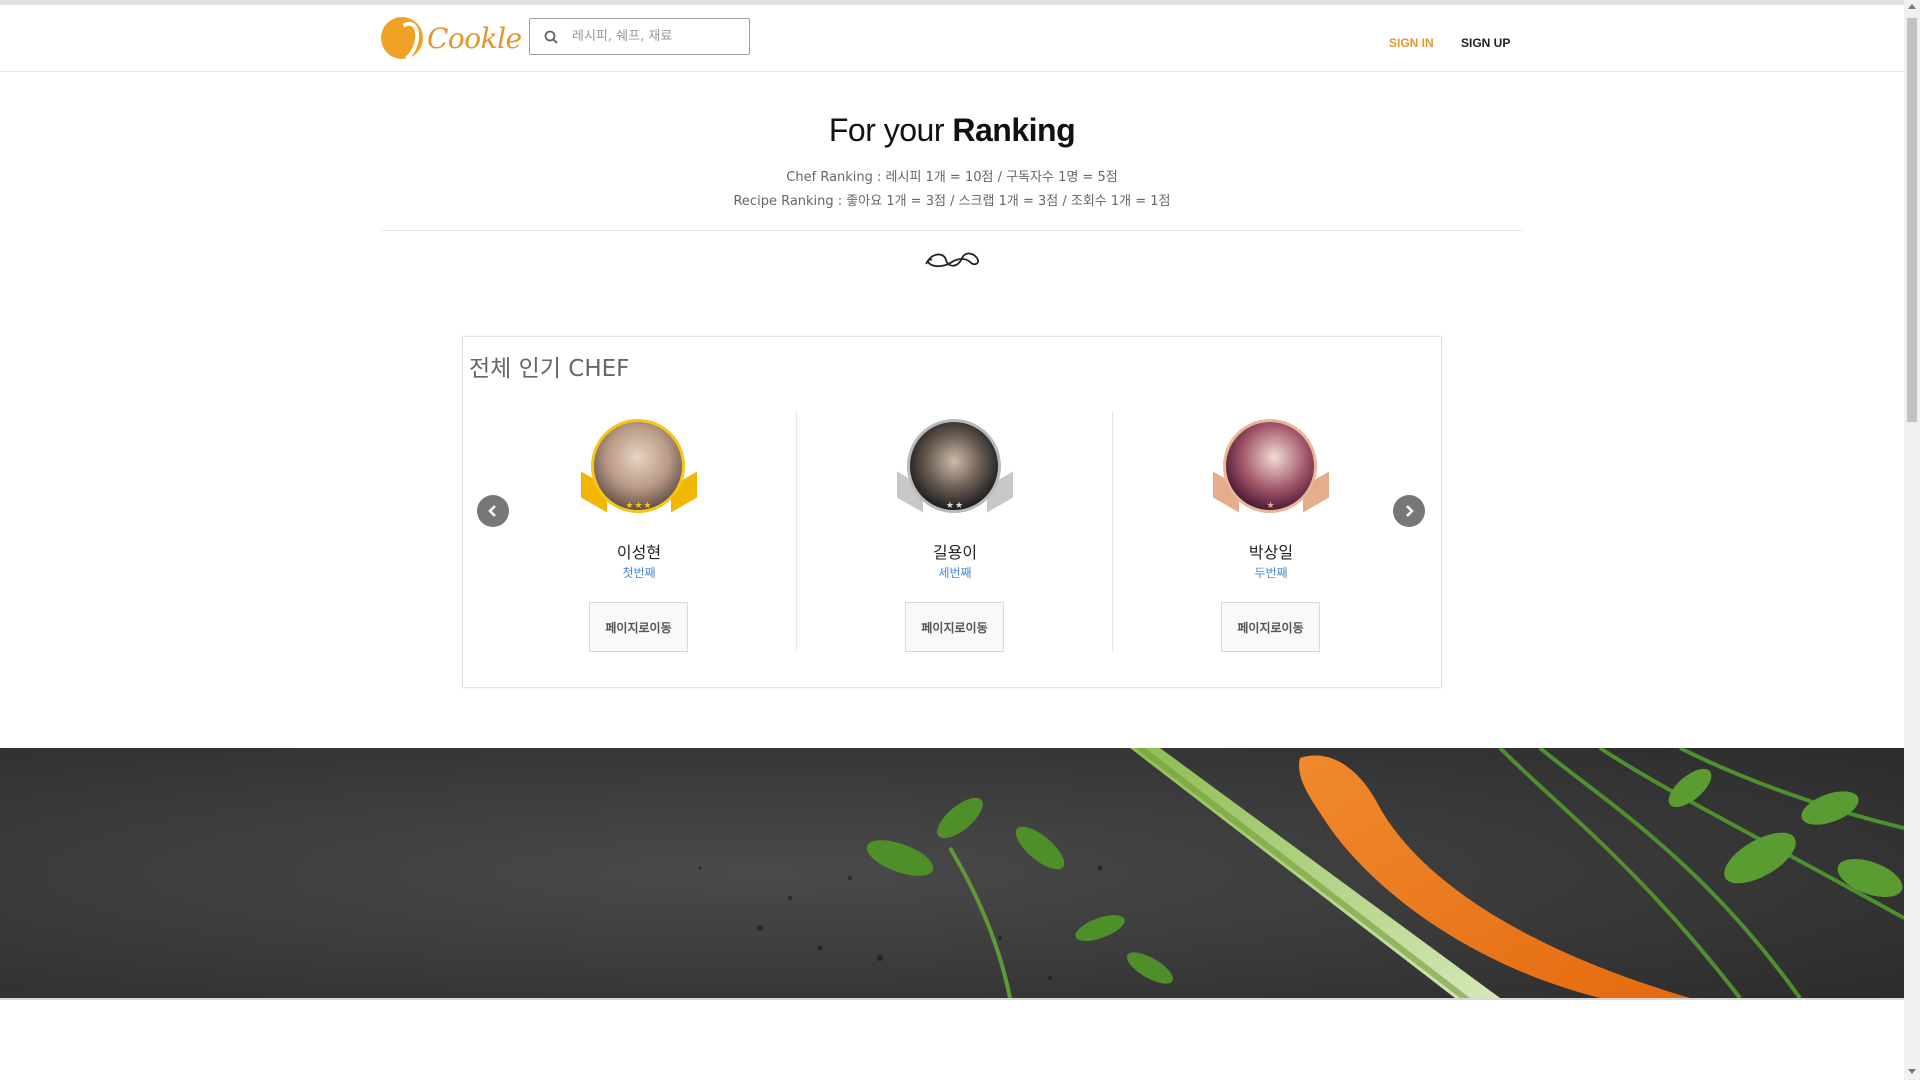 This screenshot has height=1080, width=1920. I want to click on page-scrollbar, so click(1912, 540).